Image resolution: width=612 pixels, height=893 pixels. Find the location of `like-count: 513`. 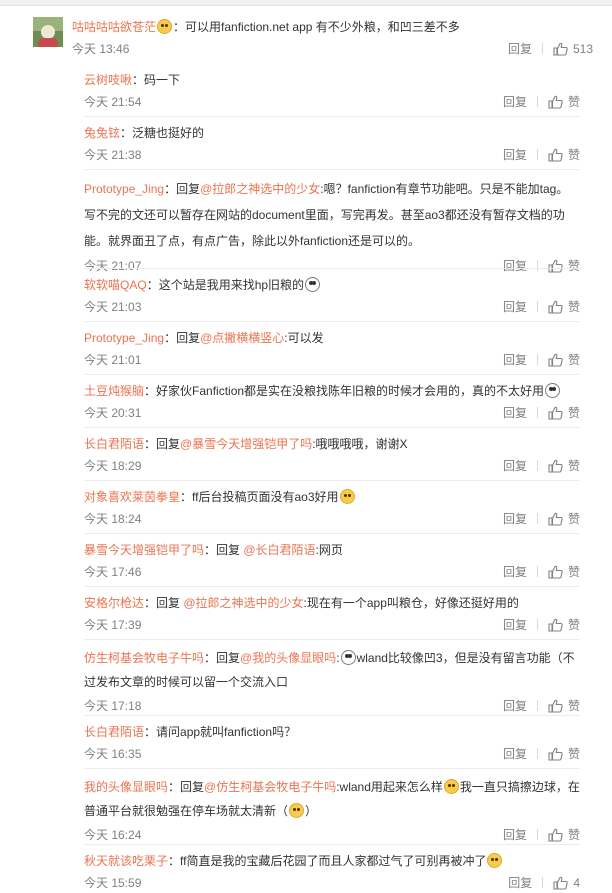

like-count: 513 is located at coordinates (582, 49).